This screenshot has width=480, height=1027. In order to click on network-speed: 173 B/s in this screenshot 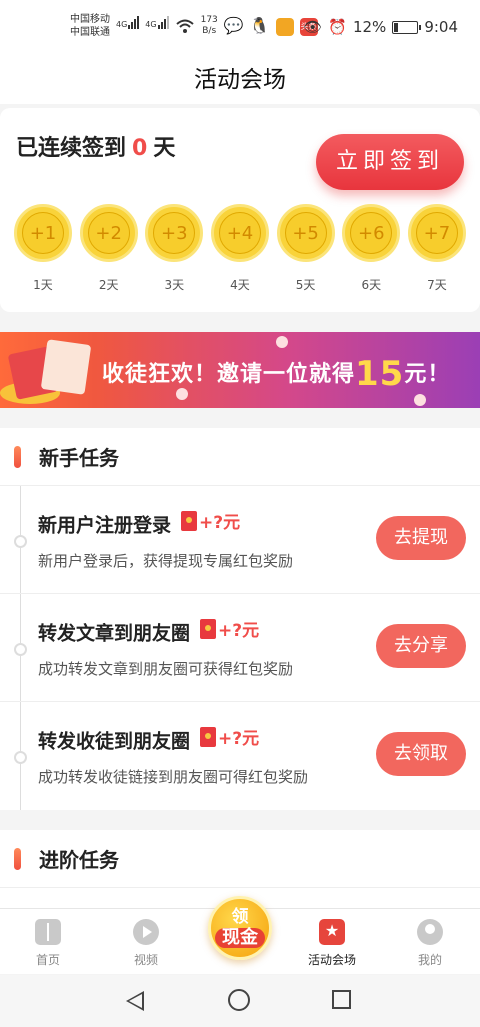, I will do `click(209, 25)`.